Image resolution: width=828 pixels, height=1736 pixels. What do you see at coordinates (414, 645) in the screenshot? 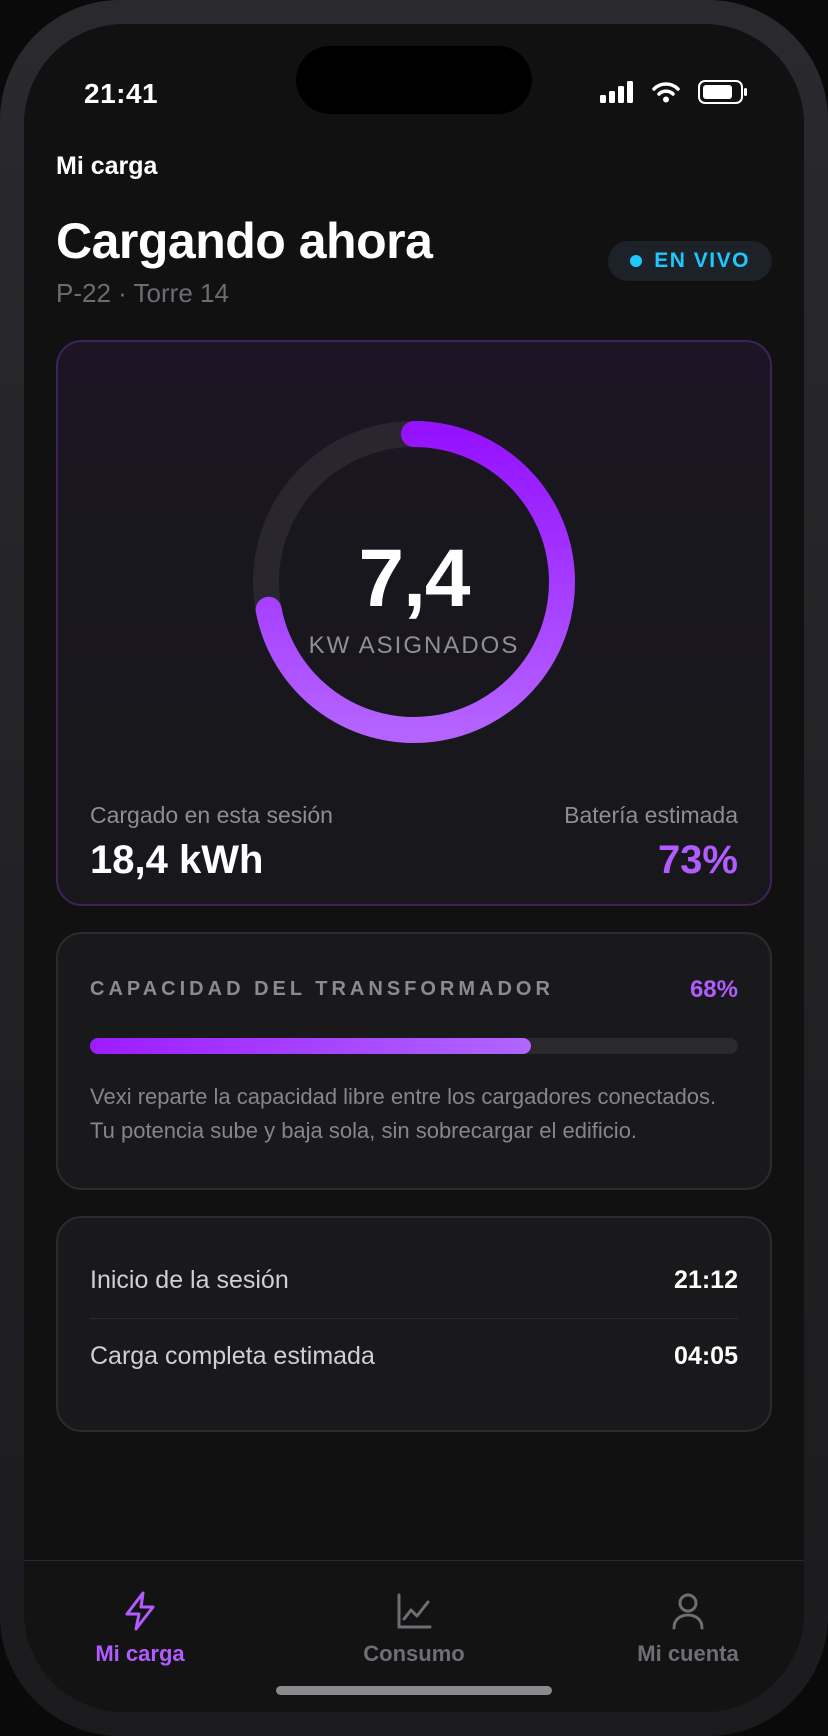
I see `power-unit-label: KW ASIGNADOS` at bounding box center [414, 645].